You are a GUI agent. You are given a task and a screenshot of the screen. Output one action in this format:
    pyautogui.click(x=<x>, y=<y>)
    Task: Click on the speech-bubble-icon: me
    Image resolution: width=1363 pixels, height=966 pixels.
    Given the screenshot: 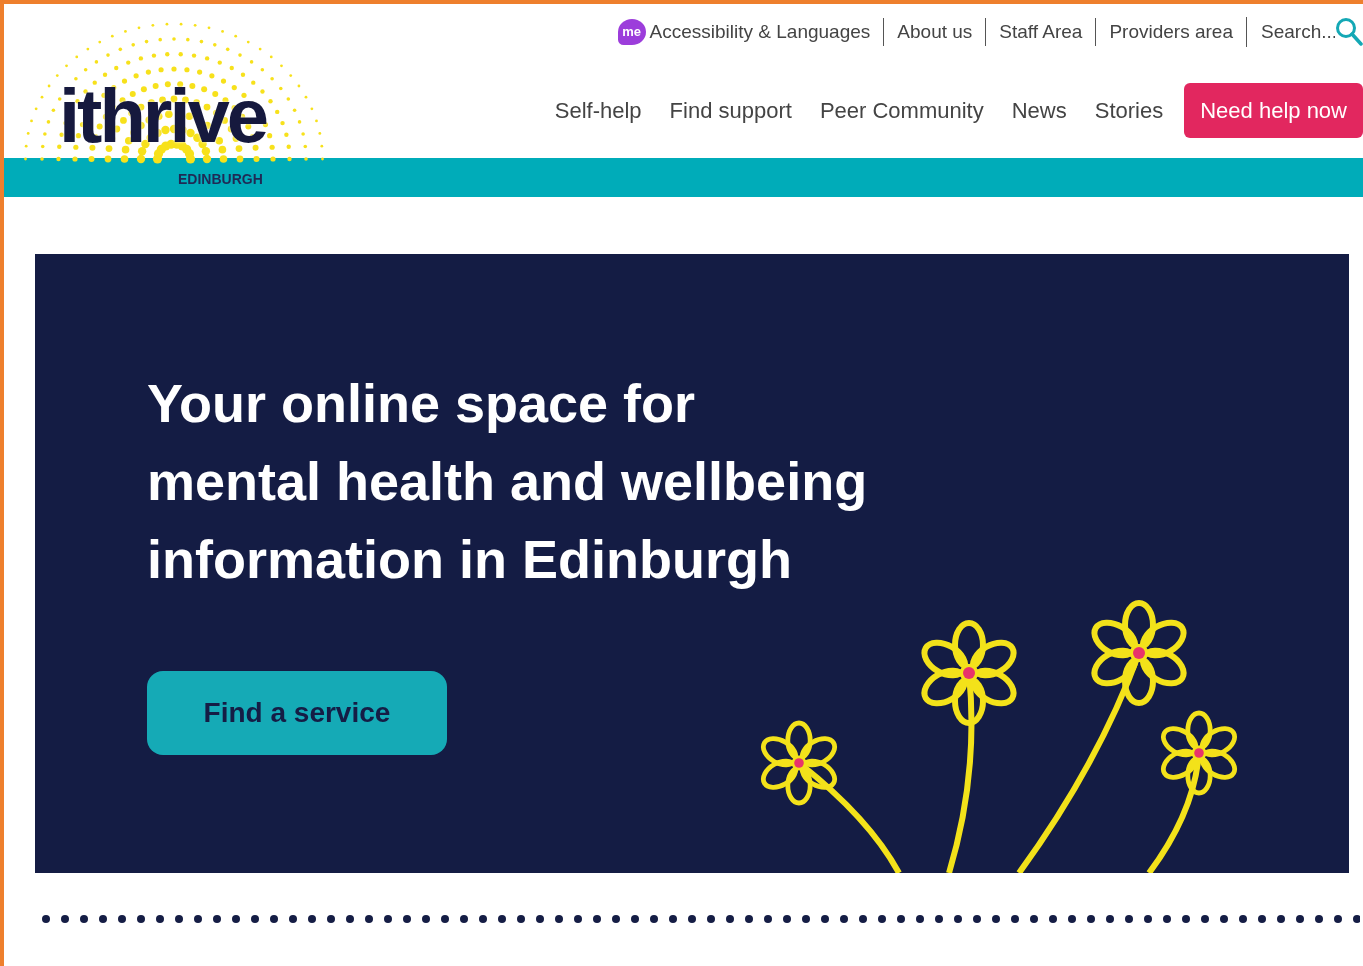 What is the action you would take?
    pyautogui.click(x=631, y=32)
    